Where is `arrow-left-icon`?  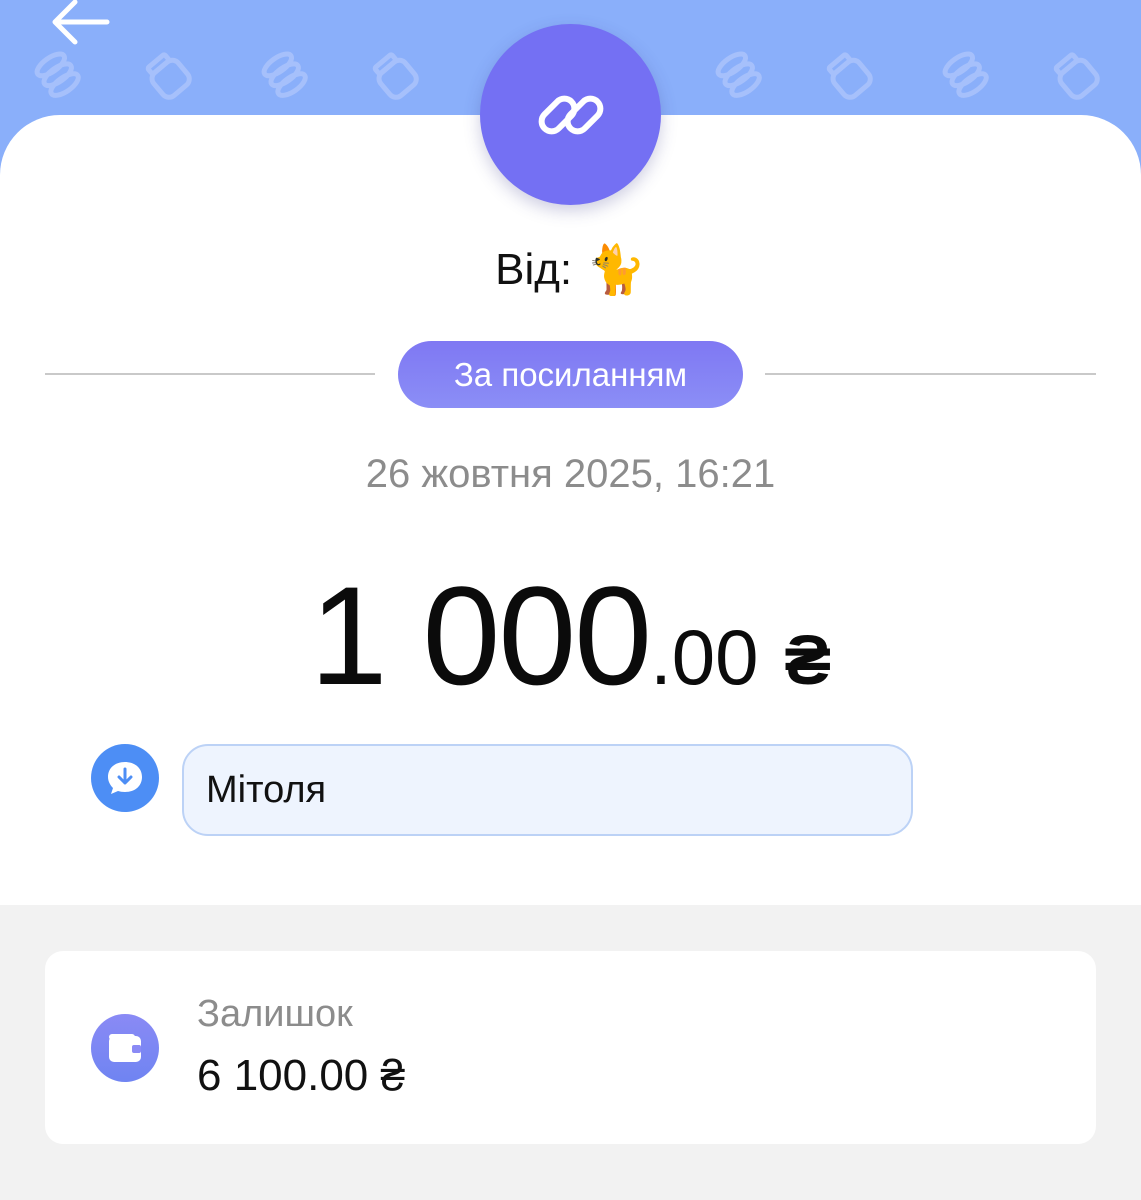 arrow-left-icon is located at coordinates (81, 22).